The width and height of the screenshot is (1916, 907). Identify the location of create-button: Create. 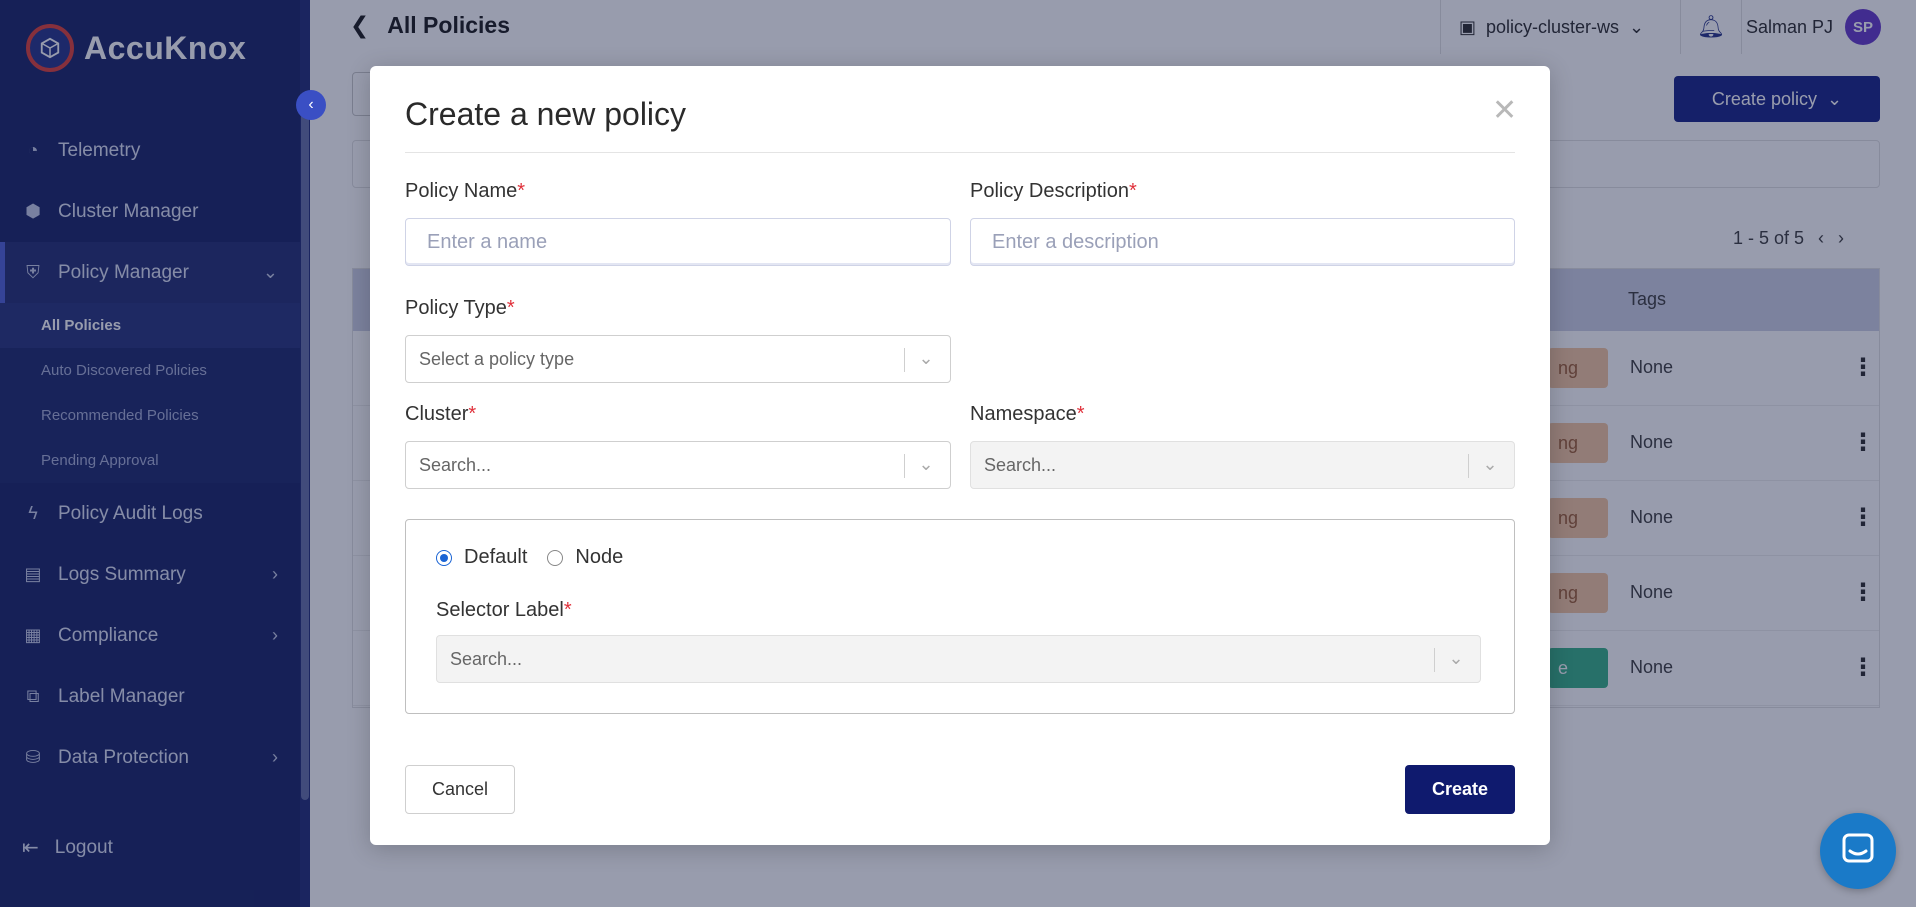
(1460, 789).